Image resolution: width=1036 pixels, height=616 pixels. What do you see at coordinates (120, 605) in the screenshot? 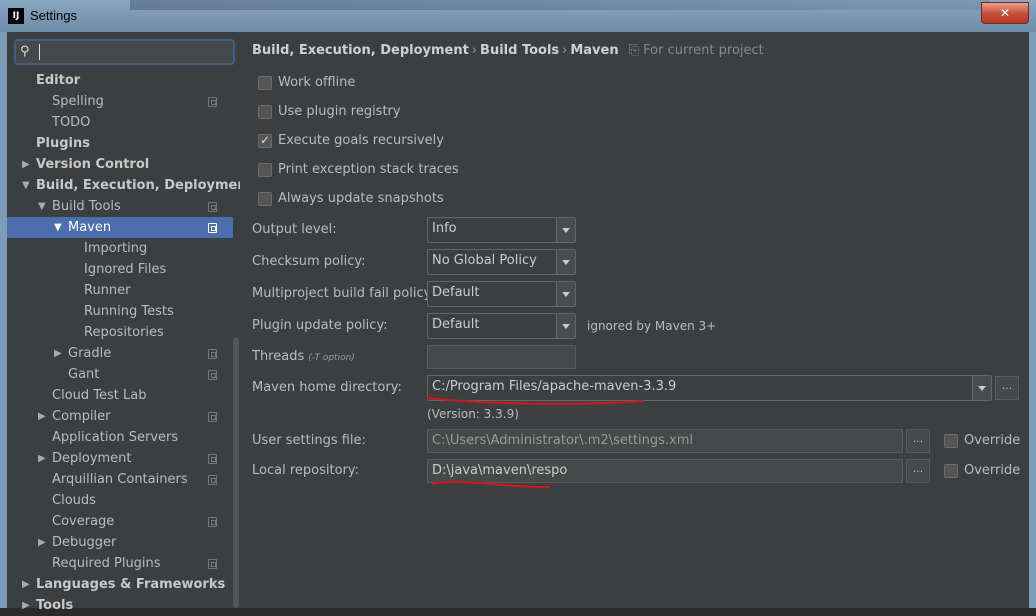
I see `tree-item-tools: ▶ Tools` at bounding box center [120, 605].